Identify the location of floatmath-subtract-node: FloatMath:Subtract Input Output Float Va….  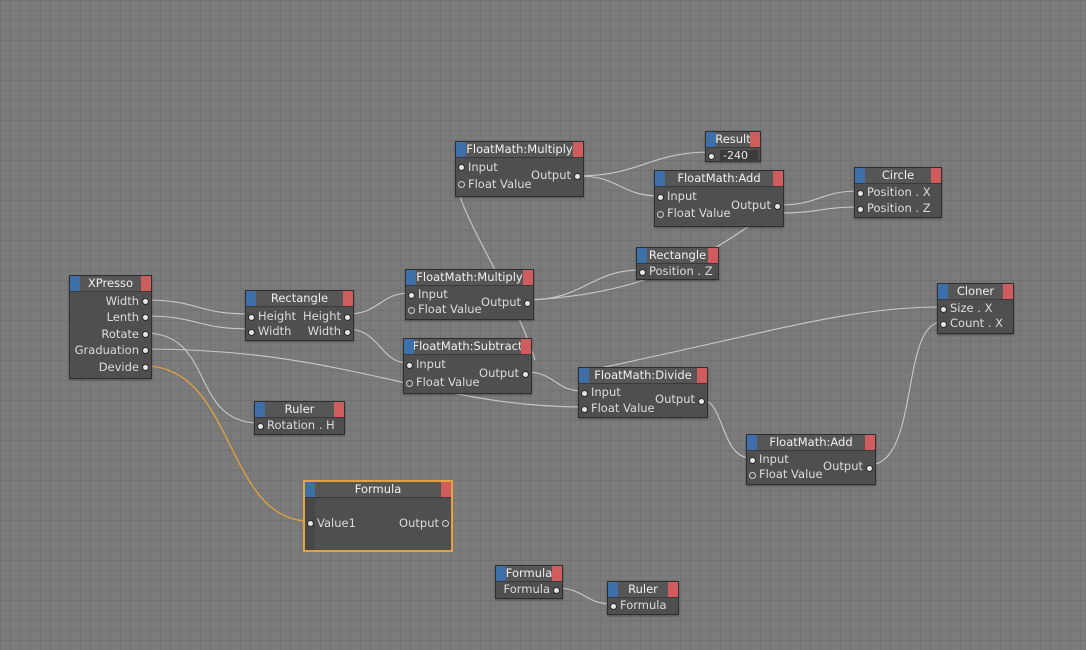
(467, 366).